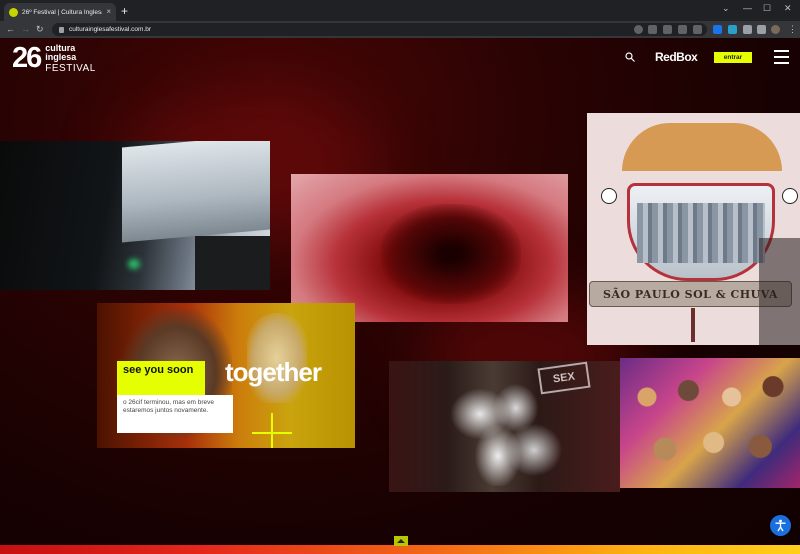 This screenshot has height=554, width=800. Describe the element at coordinates (400, 549) in the screenshot. I see `bottom-gradient-strip` at that location.